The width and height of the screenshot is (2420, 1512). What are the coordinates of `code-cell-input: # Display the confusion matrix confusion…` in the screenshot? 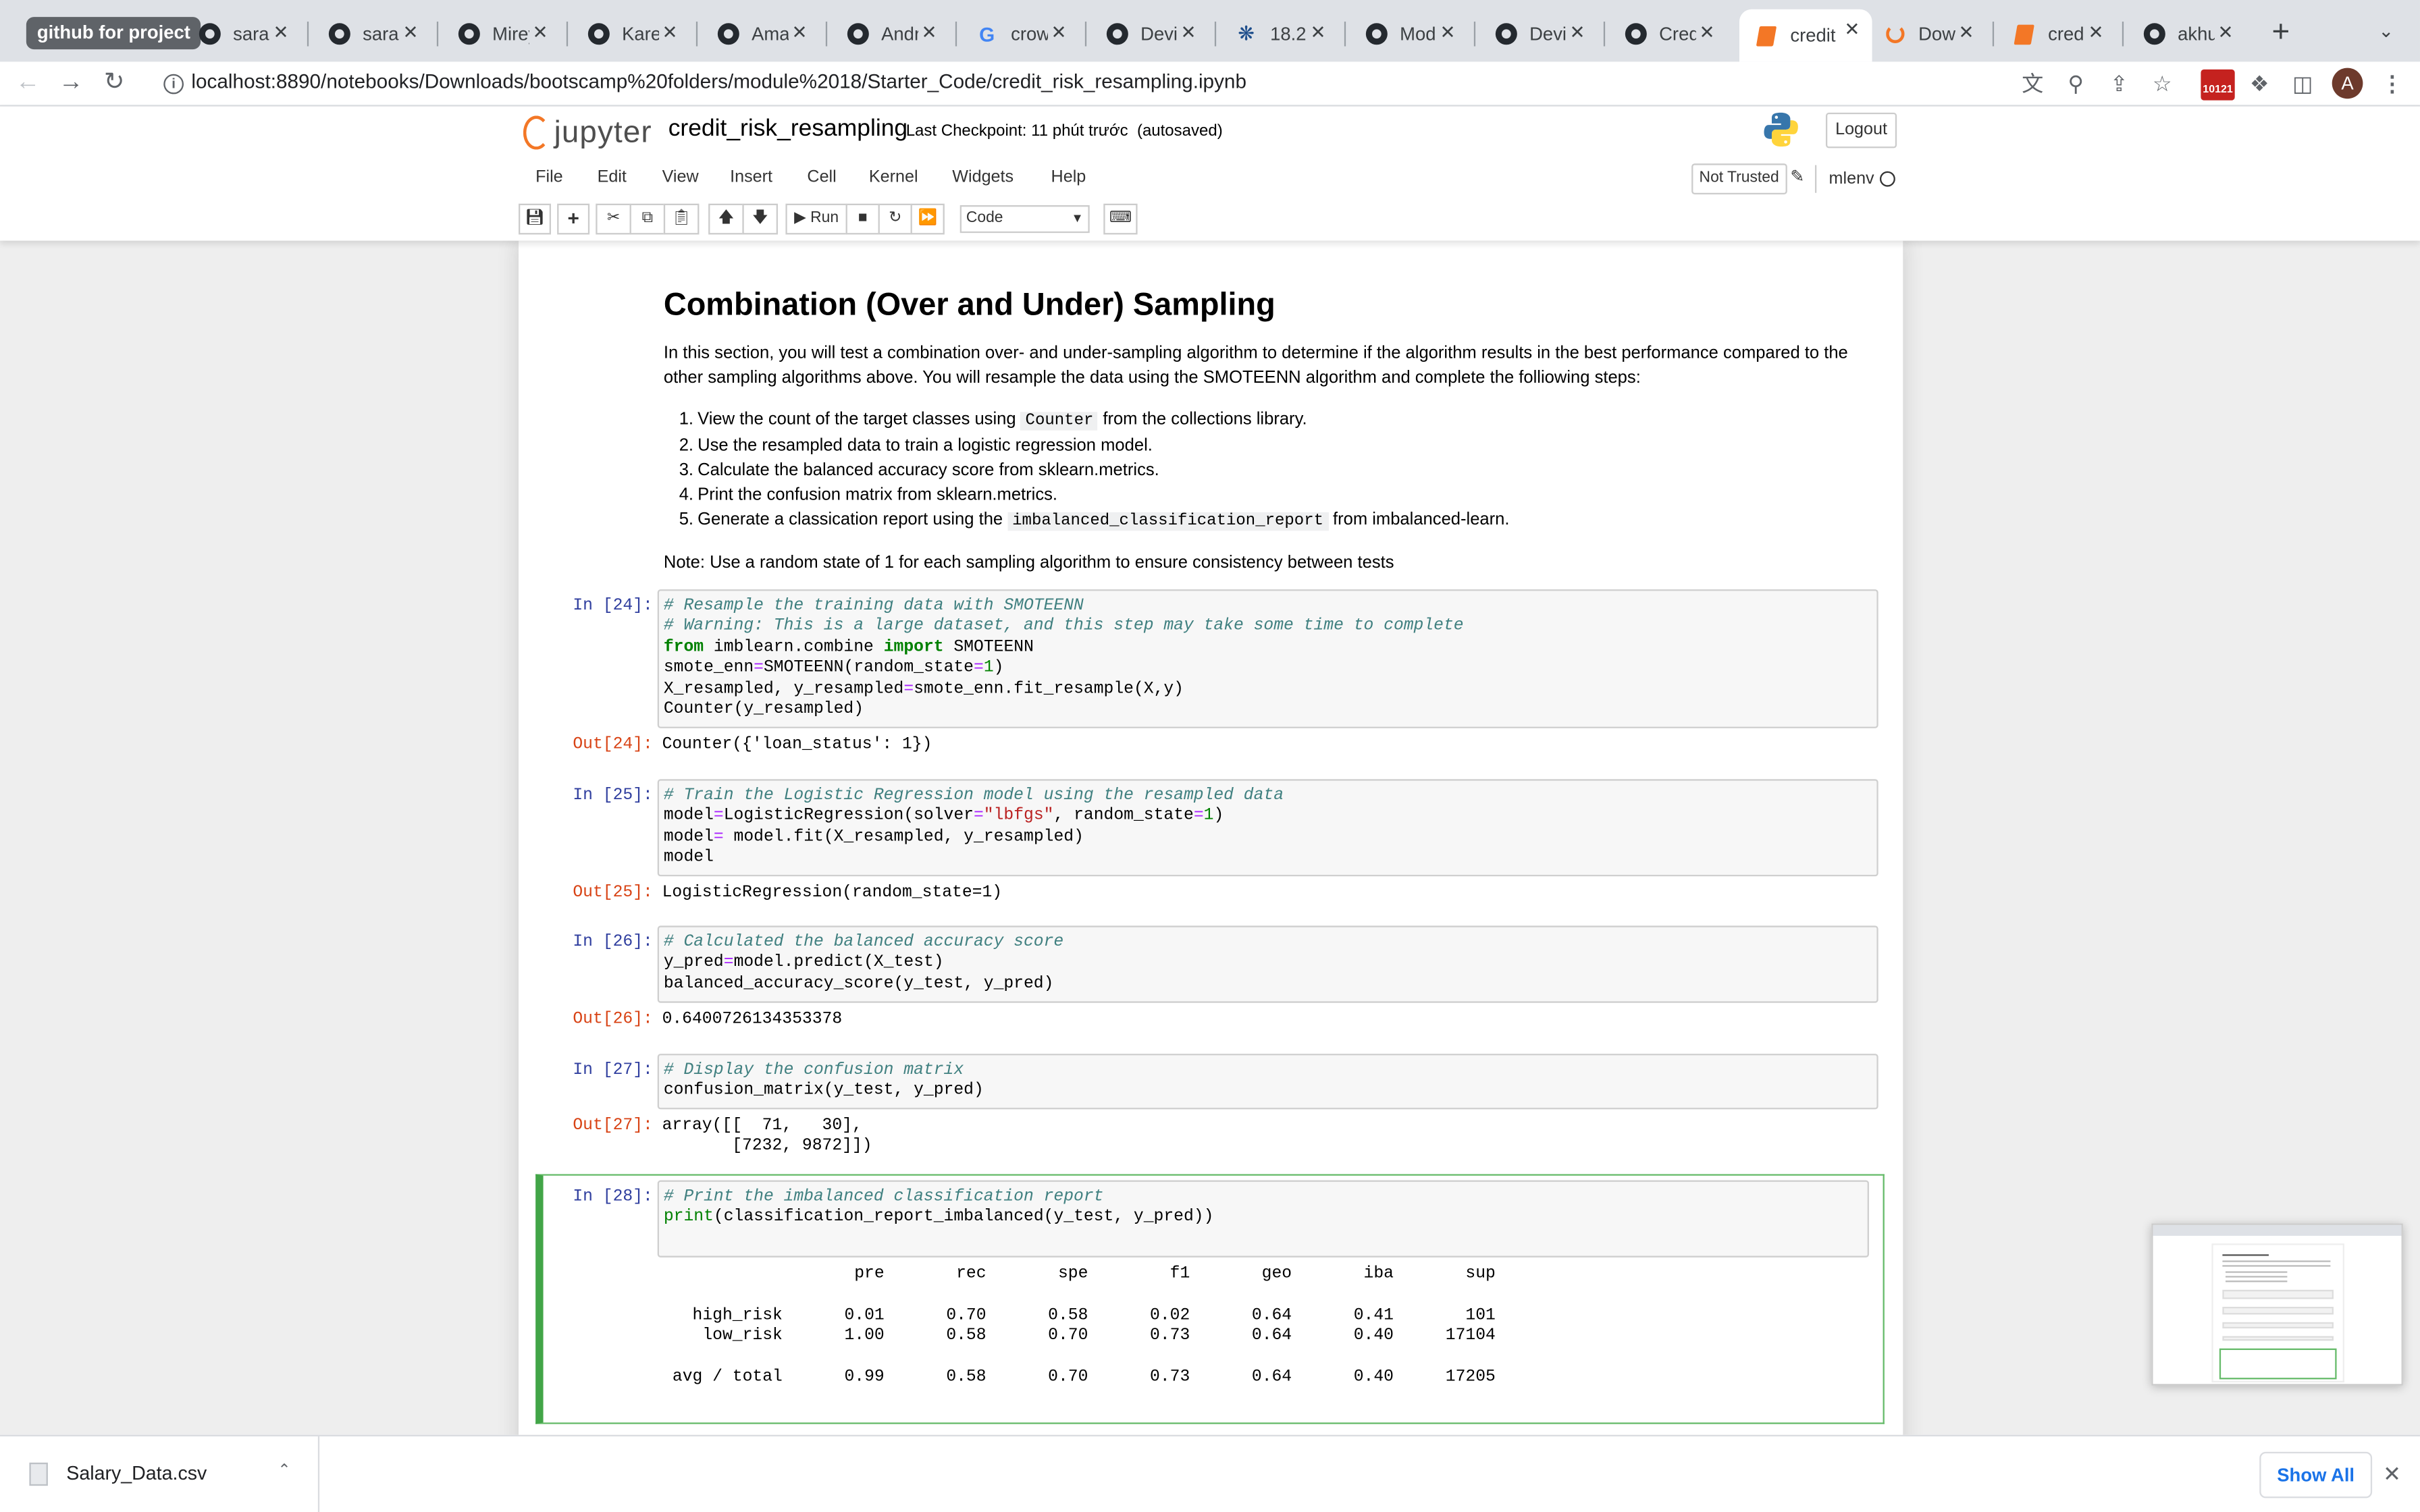 It's located at (1267, 1082).